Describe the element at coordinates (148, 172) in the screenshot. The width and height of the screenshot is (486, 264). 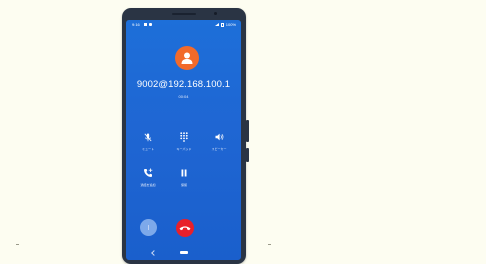
I see `add-call-icon` at that location.